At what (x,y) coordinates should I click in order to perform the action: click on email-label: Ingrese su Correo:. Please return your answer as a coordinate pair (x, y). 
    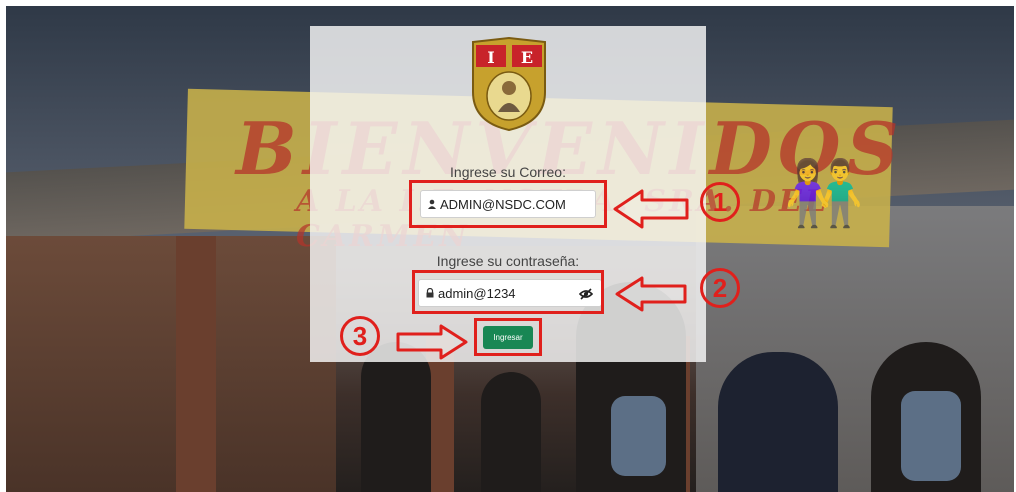
    Looking at the image, I should click on (508, 172).